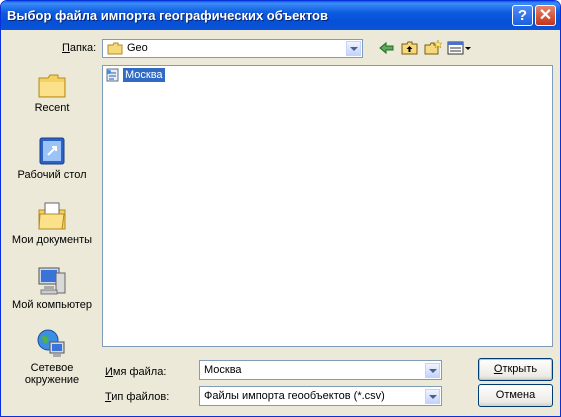  I want to click on help-button: ?, so click(522, 15).